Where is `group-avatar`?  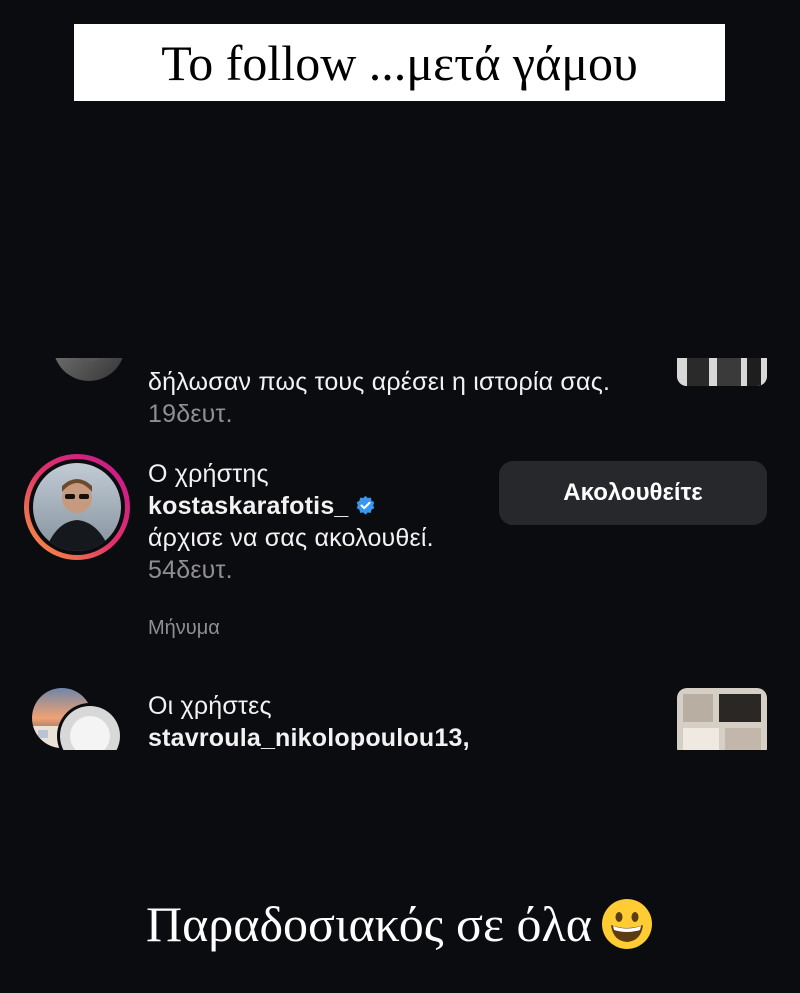 group-avatar is located at coordinates (78, 719).